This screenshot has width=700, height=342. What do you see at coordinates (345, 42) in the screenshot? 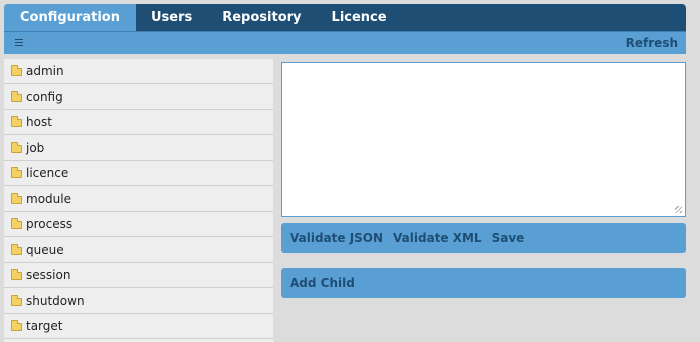
I see `toolbar: Refresh` at bounding box center [345, 42].